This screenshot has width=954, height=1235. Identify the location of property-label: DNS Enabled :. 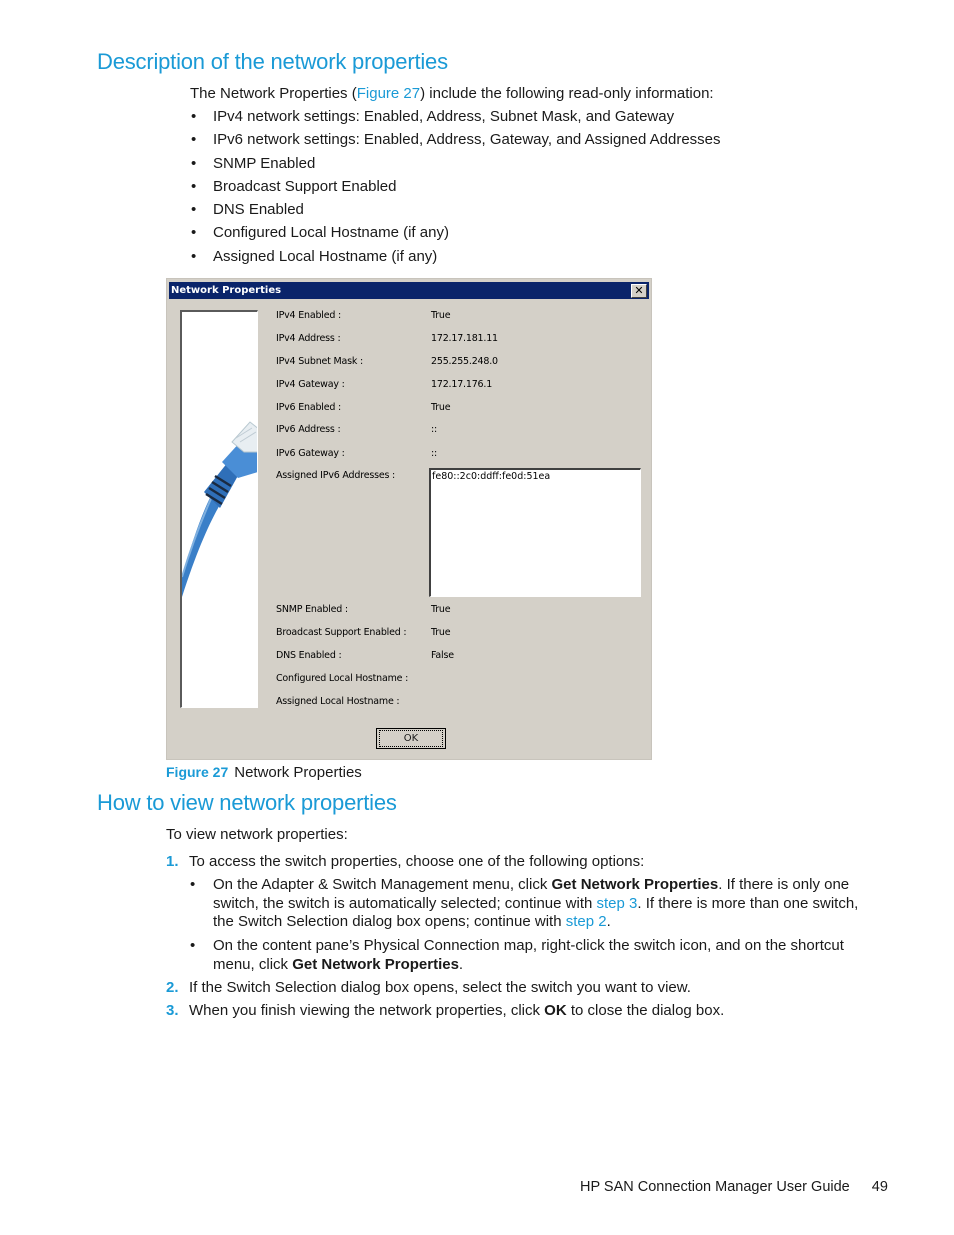
(309, 655).